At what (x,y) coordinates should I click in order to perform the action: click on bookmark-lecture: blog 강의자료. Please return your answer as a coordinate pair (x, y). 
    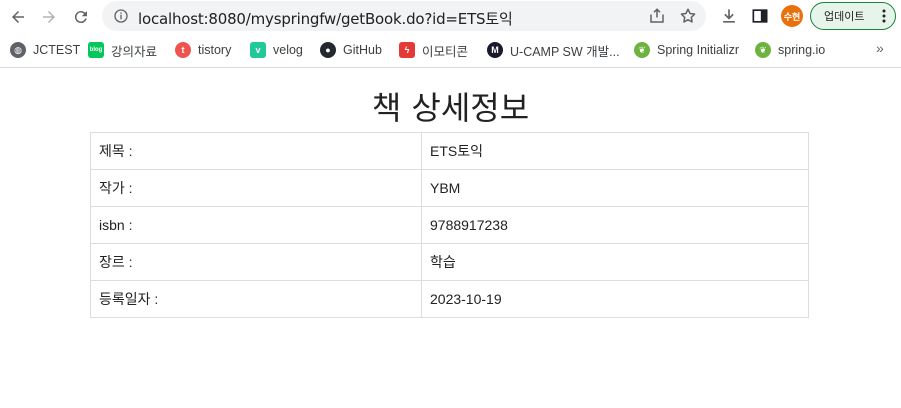
    Looking at the image, I should click on (122, 50).